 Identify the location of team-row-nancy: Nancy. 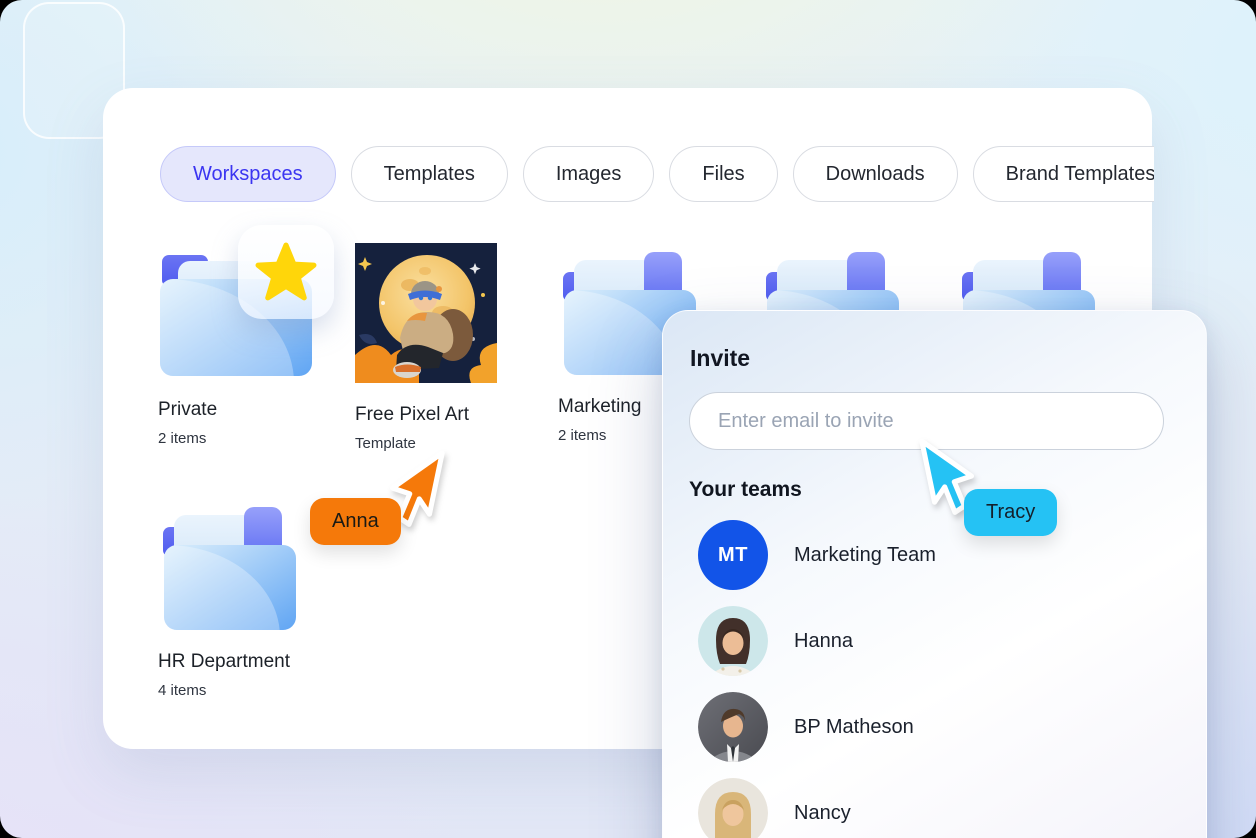
(952, 808).